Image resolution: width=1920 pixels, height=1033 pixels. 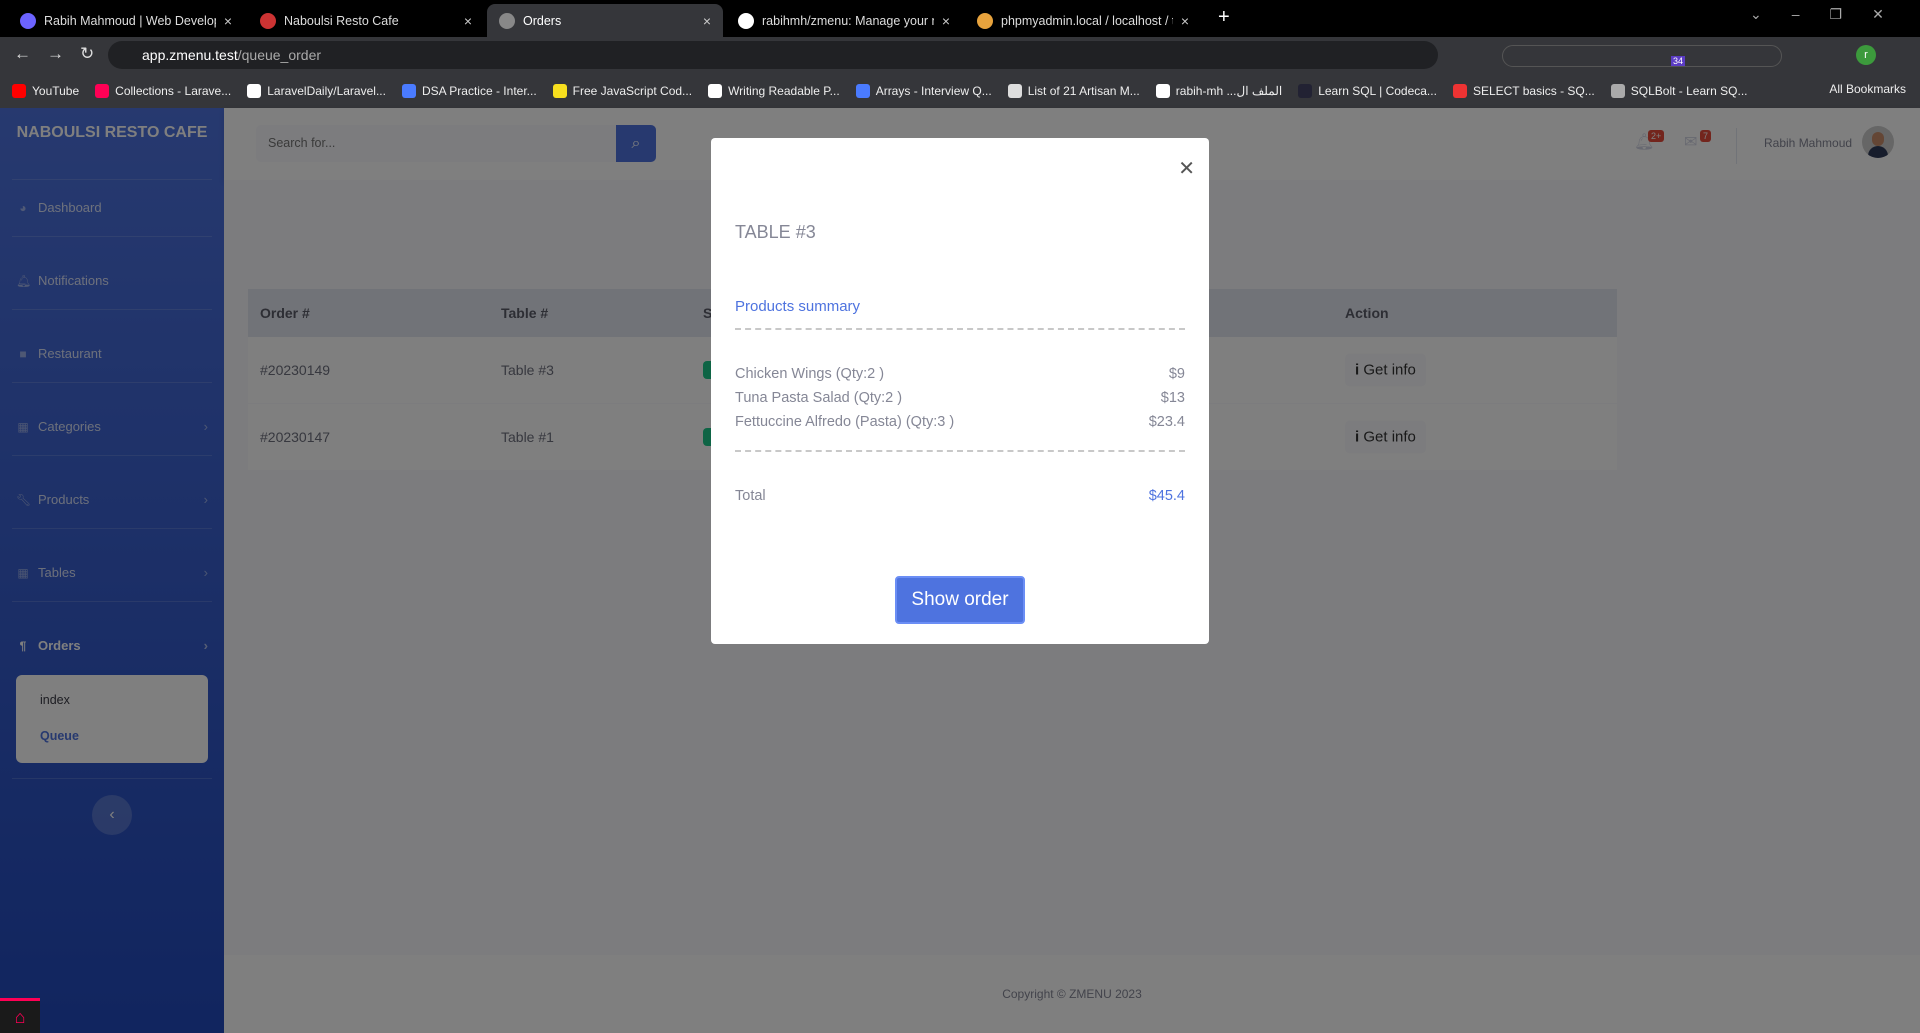 What do you see at coordinates (190, 55) in the screenshot?
I see `url-host: app.zmenu.test` at bounding box center [190, 55].